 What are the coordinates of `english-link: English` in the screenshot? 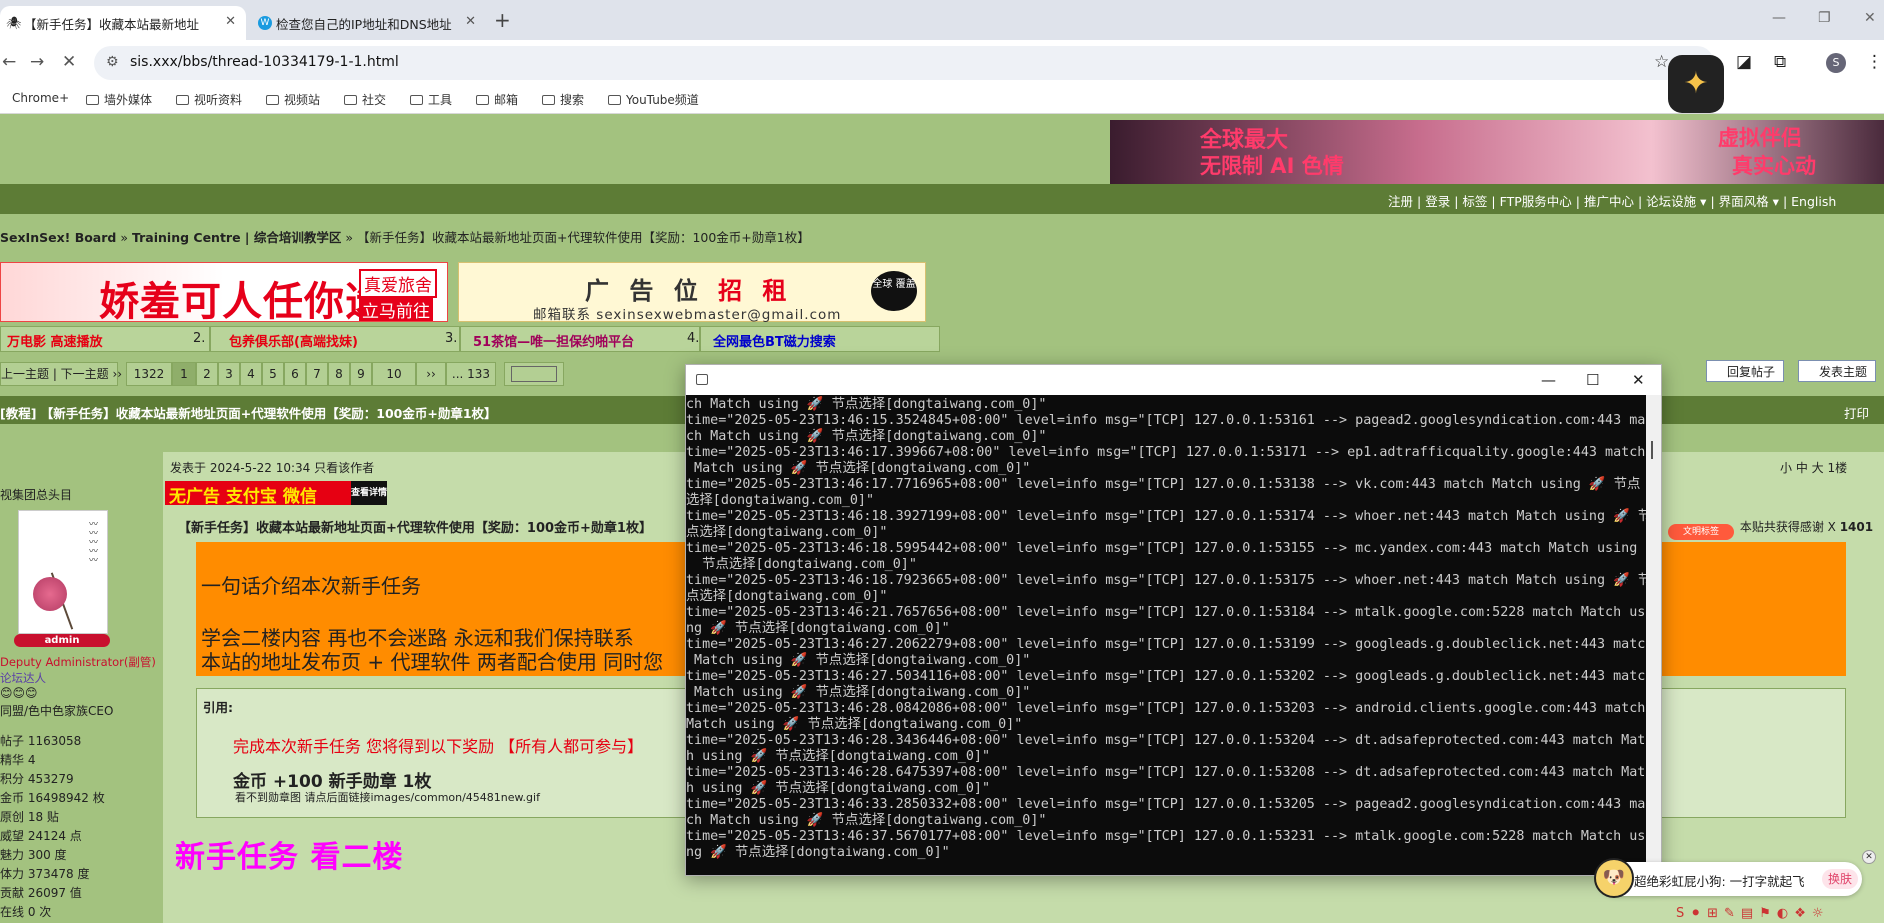 It's located at (1813, 201).